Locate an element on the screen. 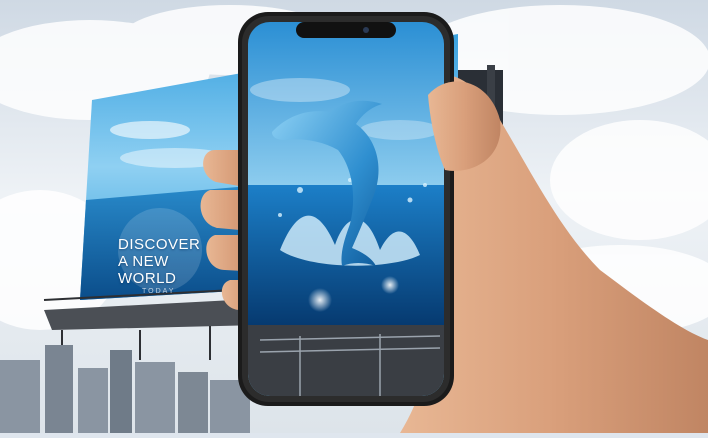  billboard-headline-line1: DISCOVER is located at coordinates (159, 244).